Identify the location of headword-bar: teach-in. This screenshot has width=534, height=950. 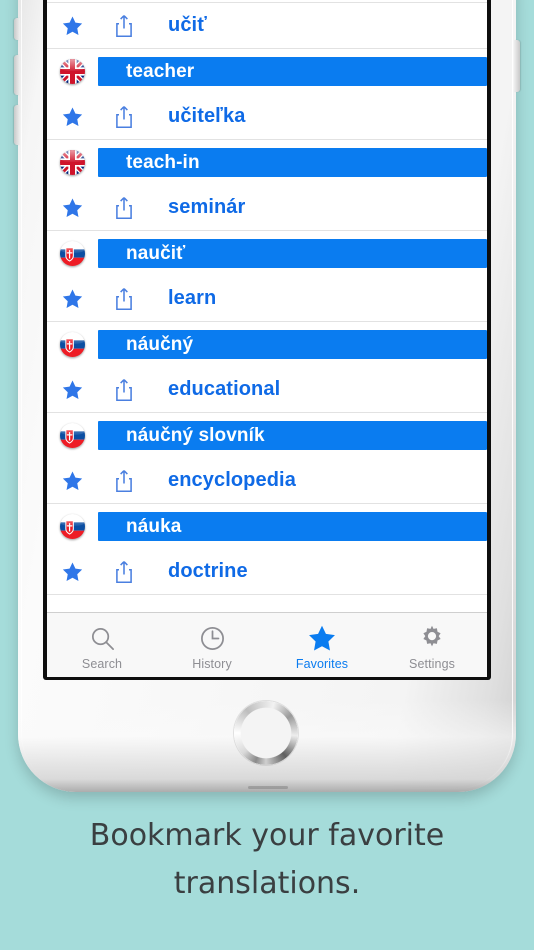
(292, 162).